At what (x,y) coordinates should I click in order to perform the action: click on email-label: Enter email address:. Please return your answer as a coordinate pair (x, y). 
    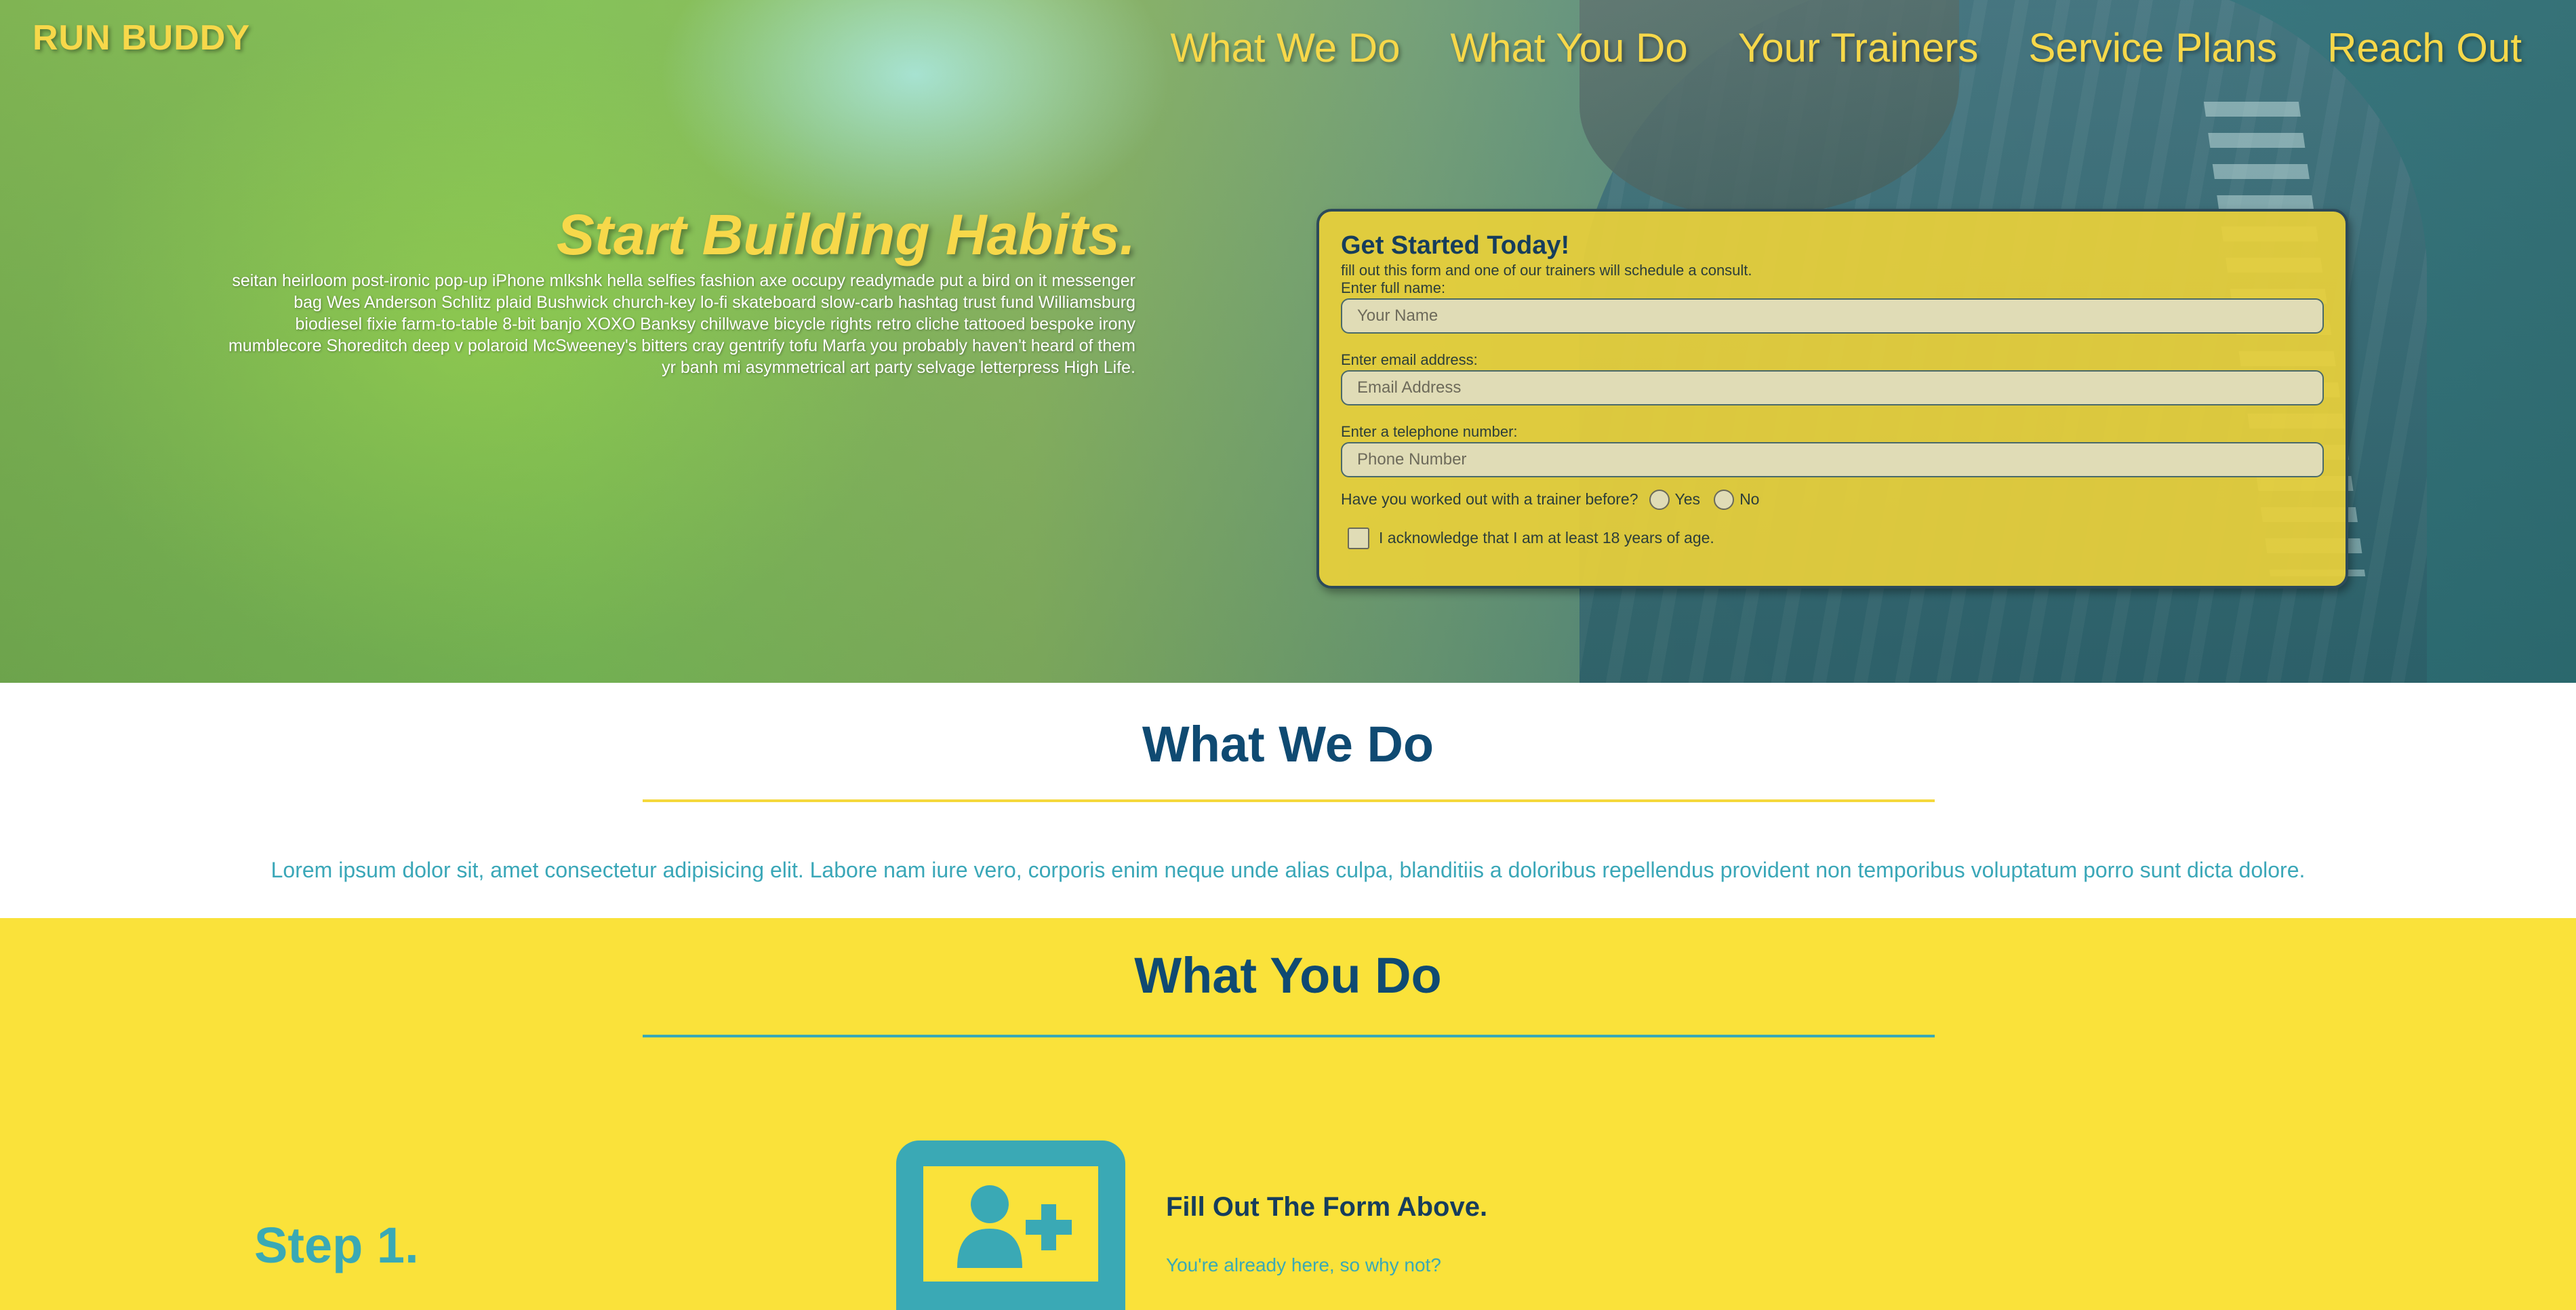
    Looking at the image, I should click on (1409, 359).